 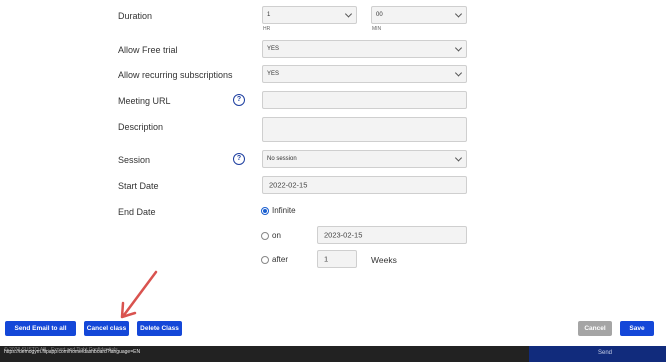 What do you see at coordinates (419, 15) in the screenshot?
I see `duration-minutes-select: 00` at bounding box center [419, 15].